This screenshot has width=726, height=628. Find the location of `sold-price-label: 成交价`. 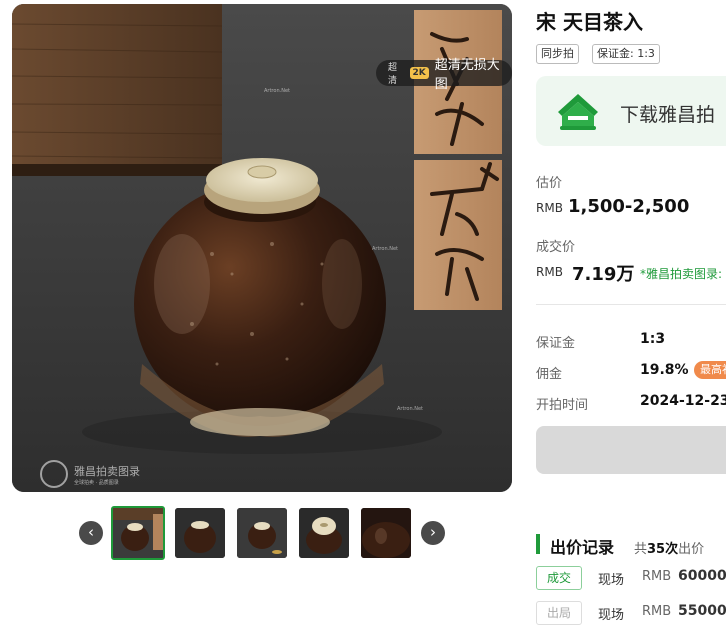

sold-price-label: 成交价 is located at coordinates (556, 247).